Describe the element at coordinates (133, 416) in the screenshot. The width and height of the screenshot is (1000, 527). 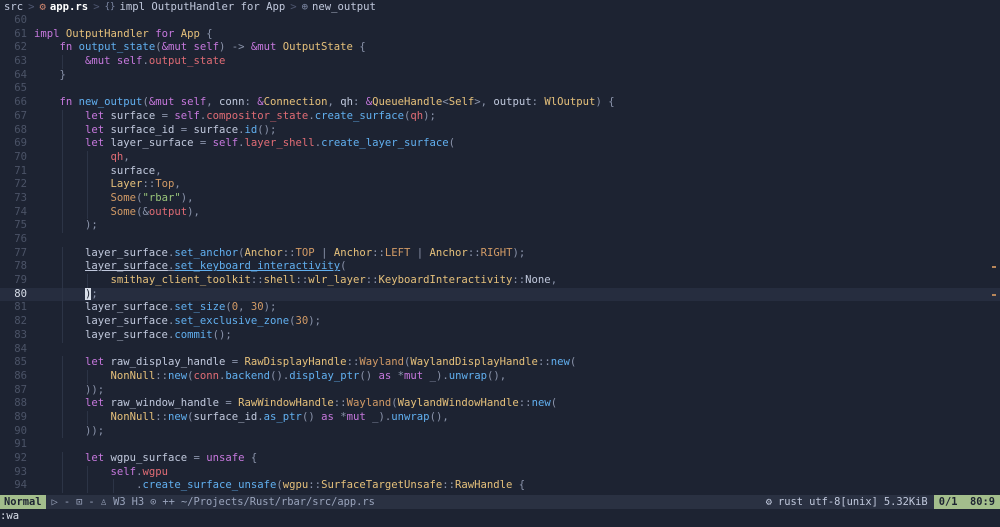
I see `code-token: NonNull` at that location.